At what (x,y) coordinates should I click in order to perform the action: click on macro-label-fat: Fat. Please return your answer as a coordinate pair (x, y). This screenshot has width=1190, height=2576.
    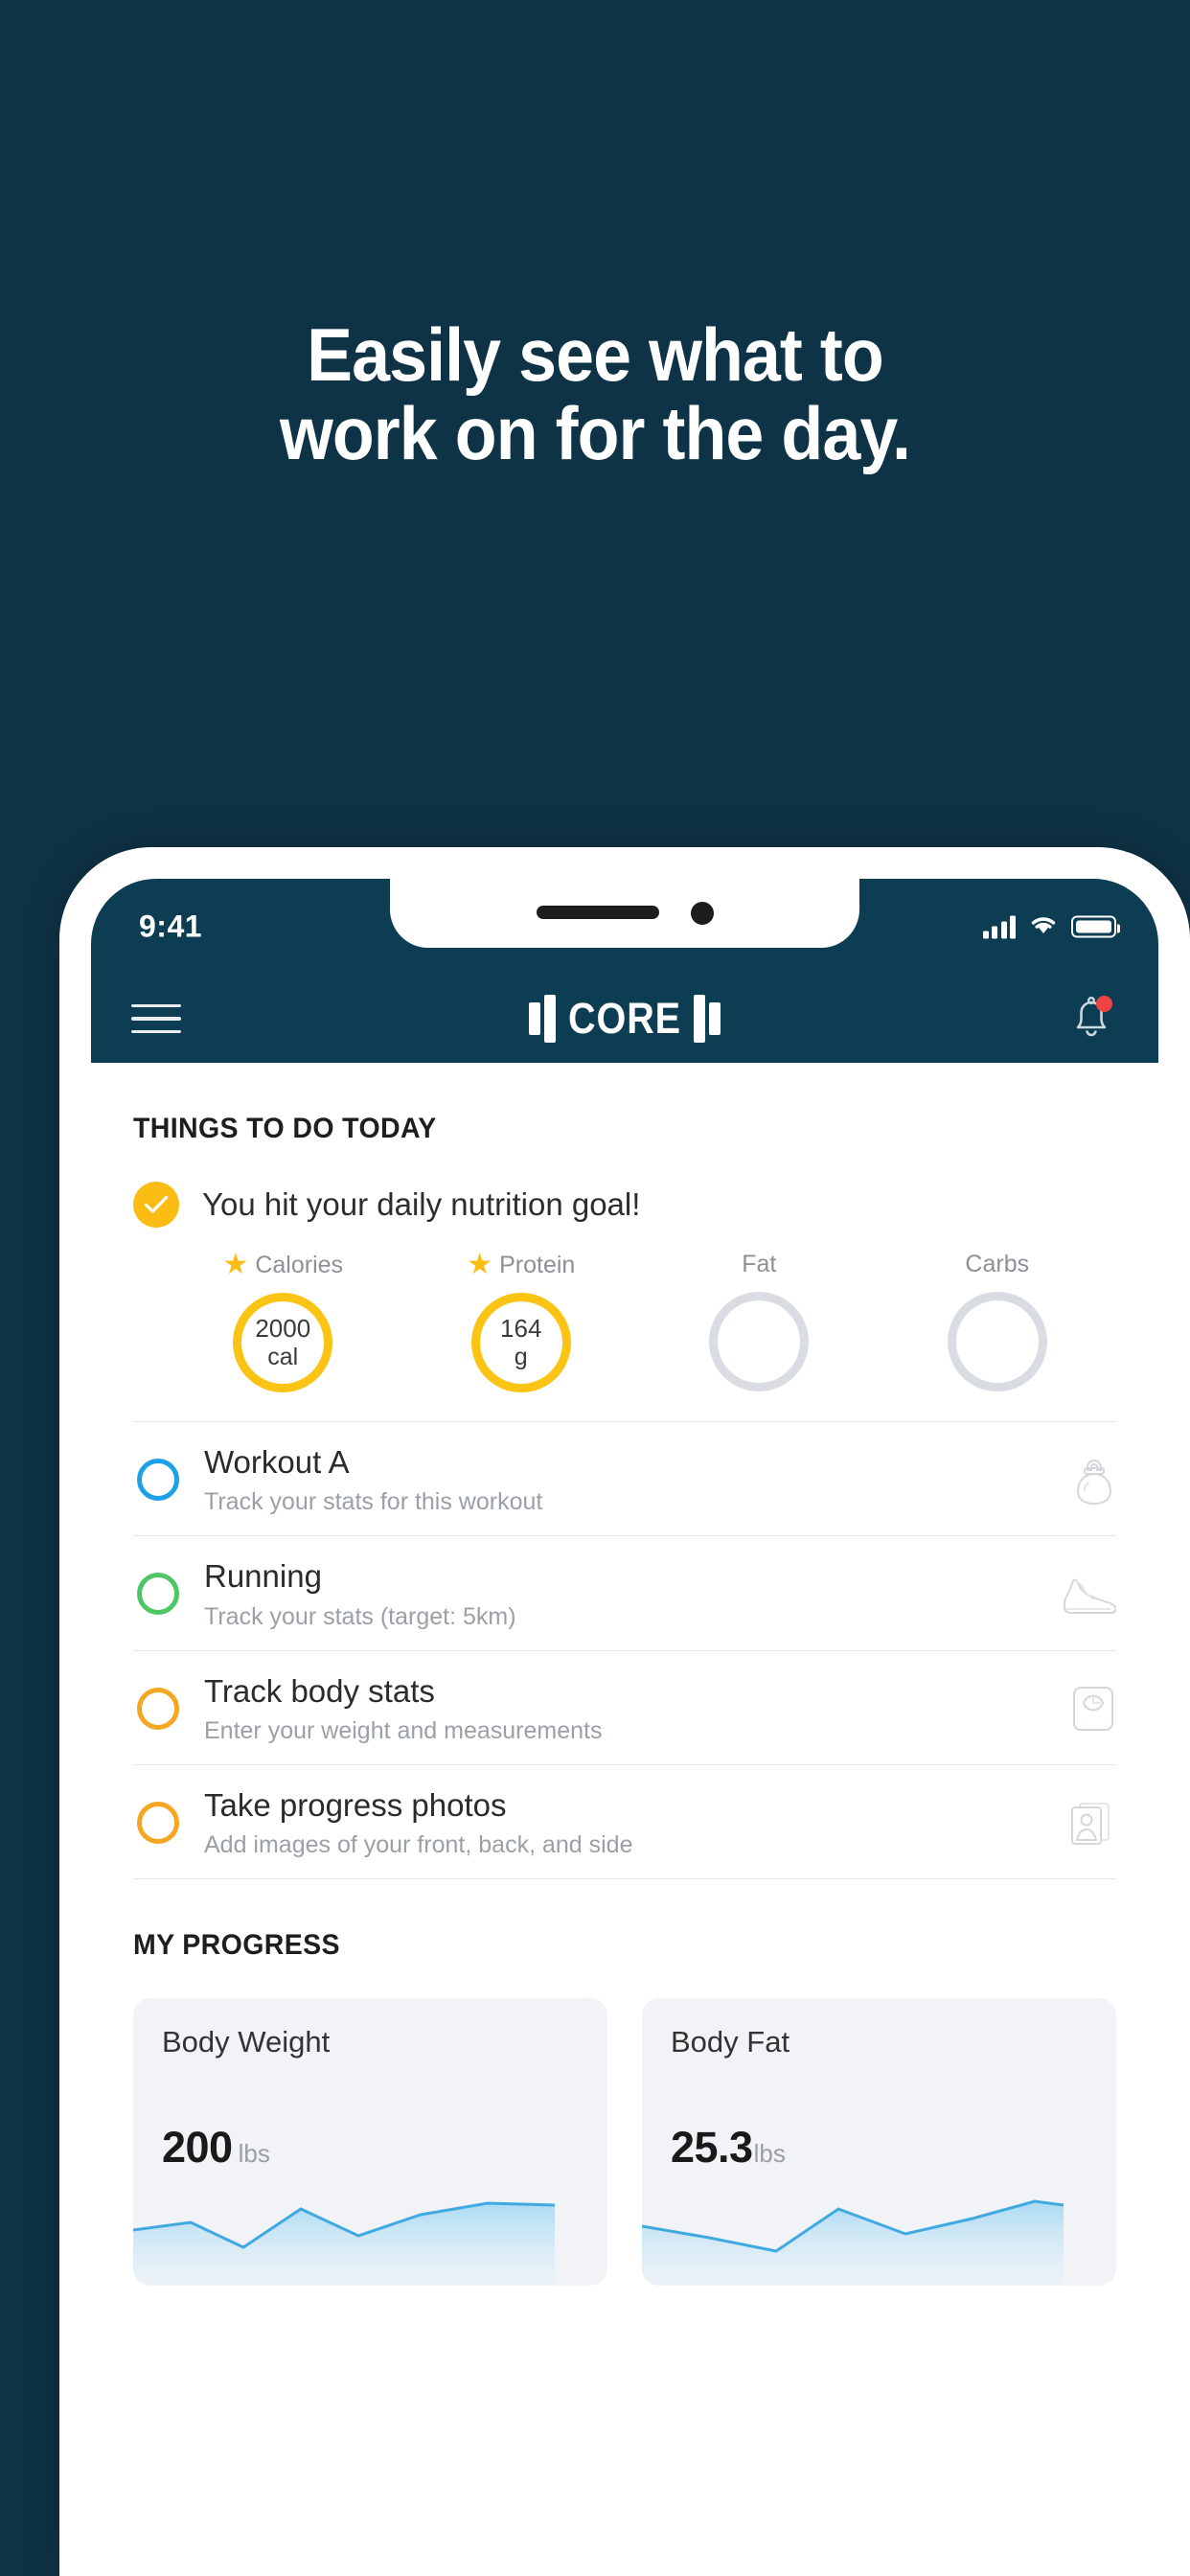
    Looking at the image, I should click on (760, 1264).